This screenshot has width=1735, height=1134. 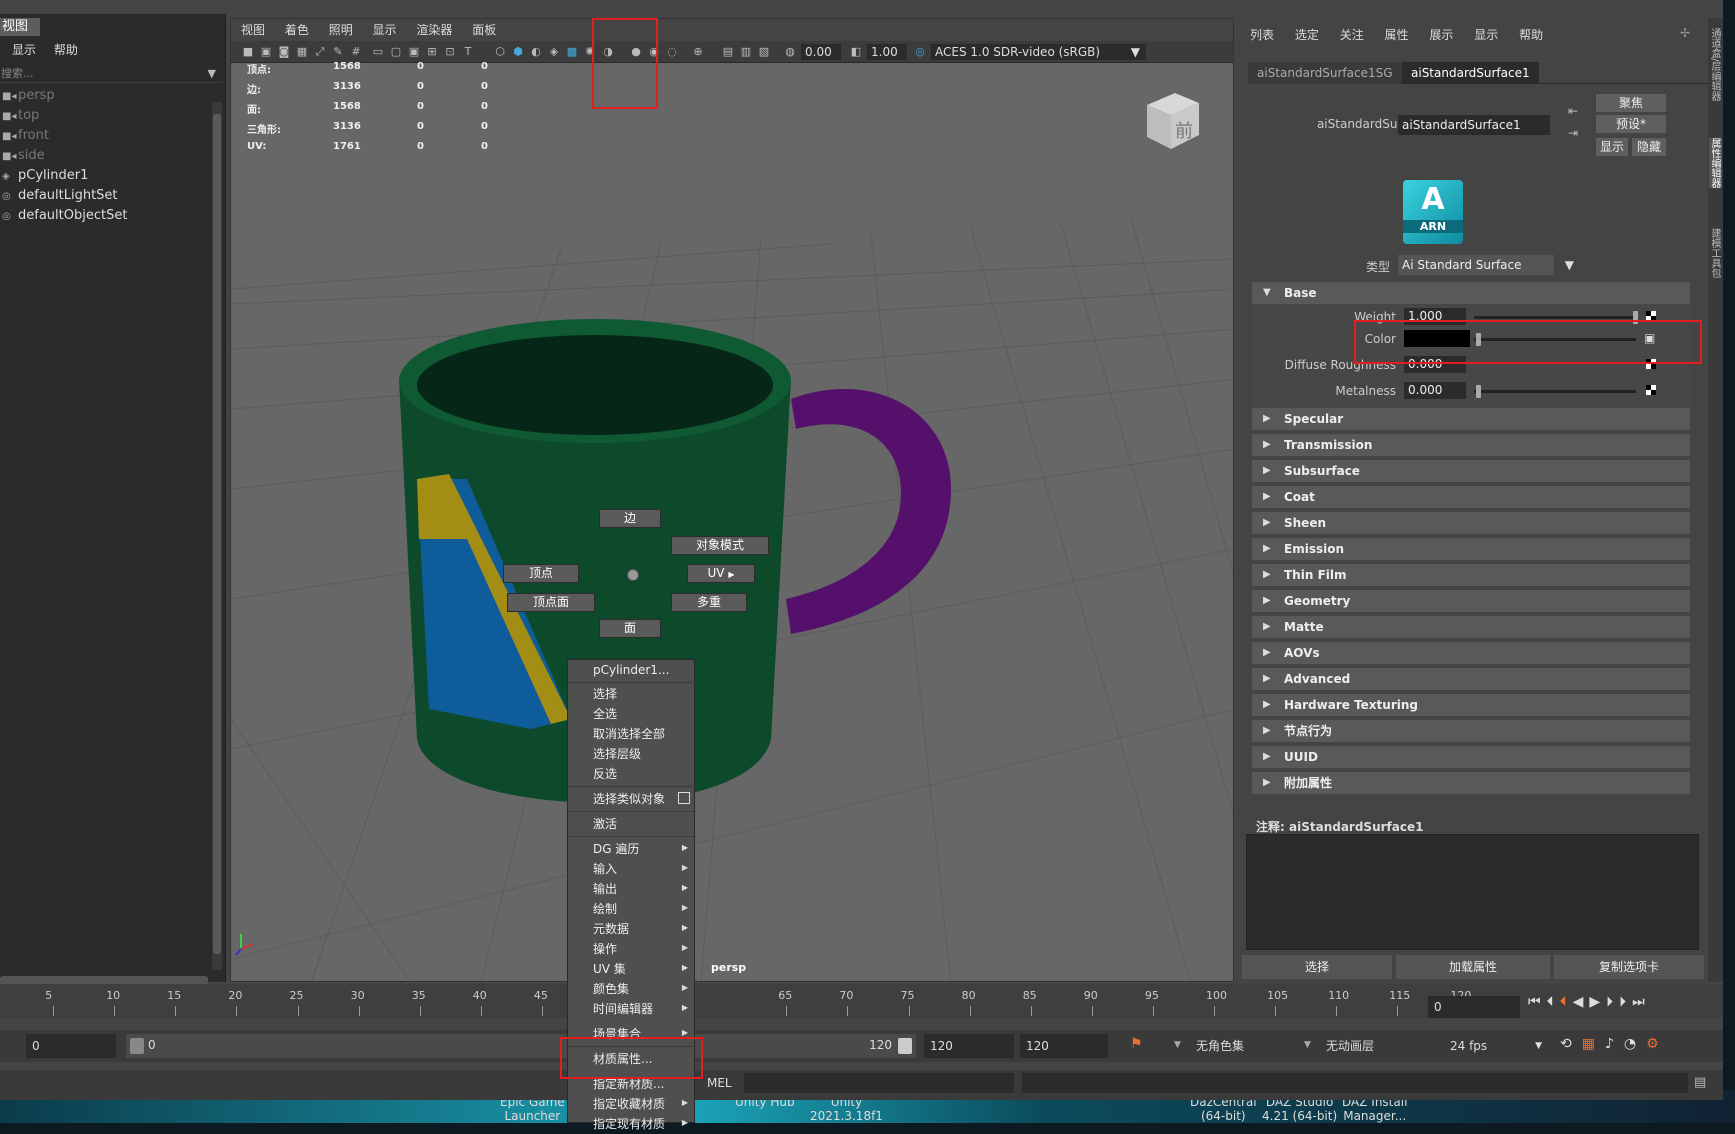 What do you see at coordinates (1307, 35) in the screenshot?
I see `attr-menu-selected: 选定` at bounding box center [1307, 35].